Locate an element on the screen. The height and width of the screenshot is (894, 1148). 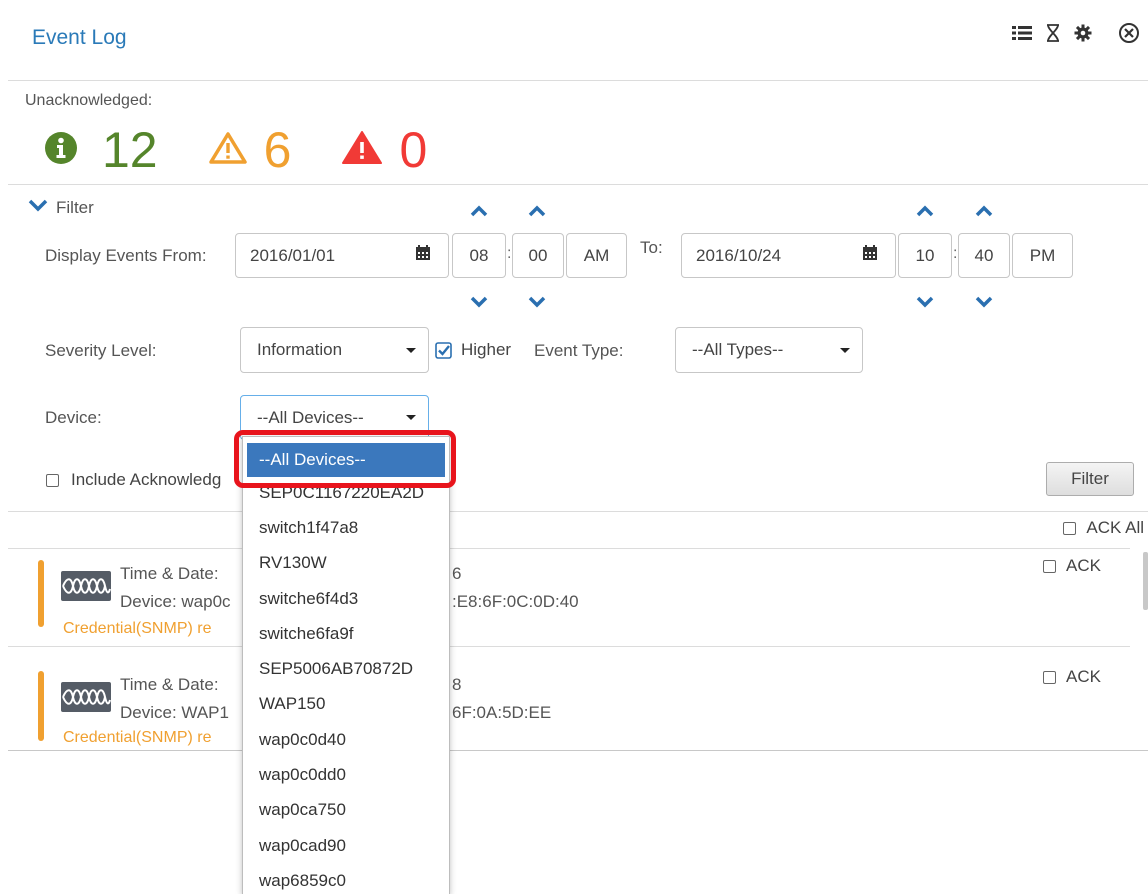
from-label: Display Events From: is located at coordinates (126, 255).